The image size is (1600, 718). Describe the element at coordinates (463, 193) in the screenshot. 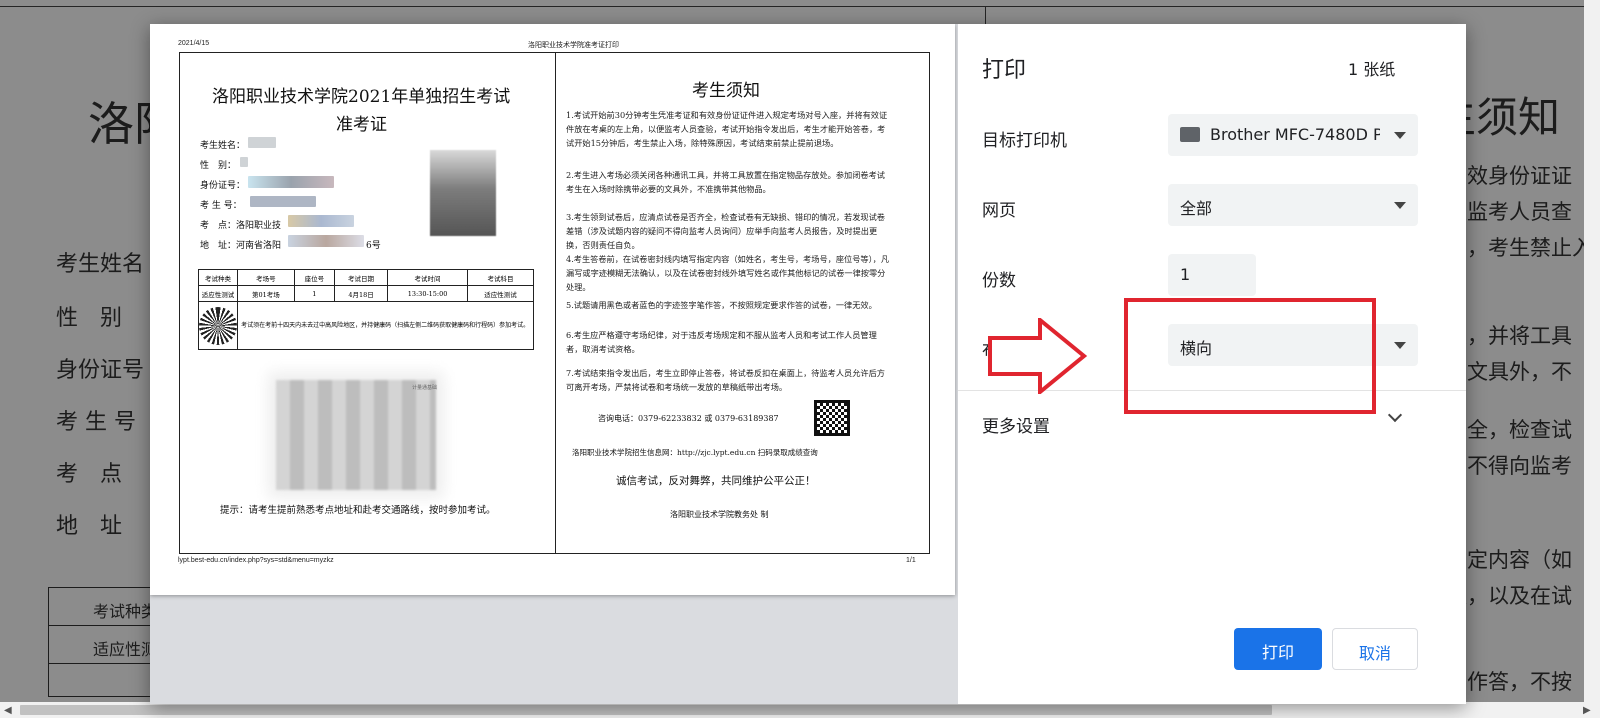

I see `candidate-photo` at that location.